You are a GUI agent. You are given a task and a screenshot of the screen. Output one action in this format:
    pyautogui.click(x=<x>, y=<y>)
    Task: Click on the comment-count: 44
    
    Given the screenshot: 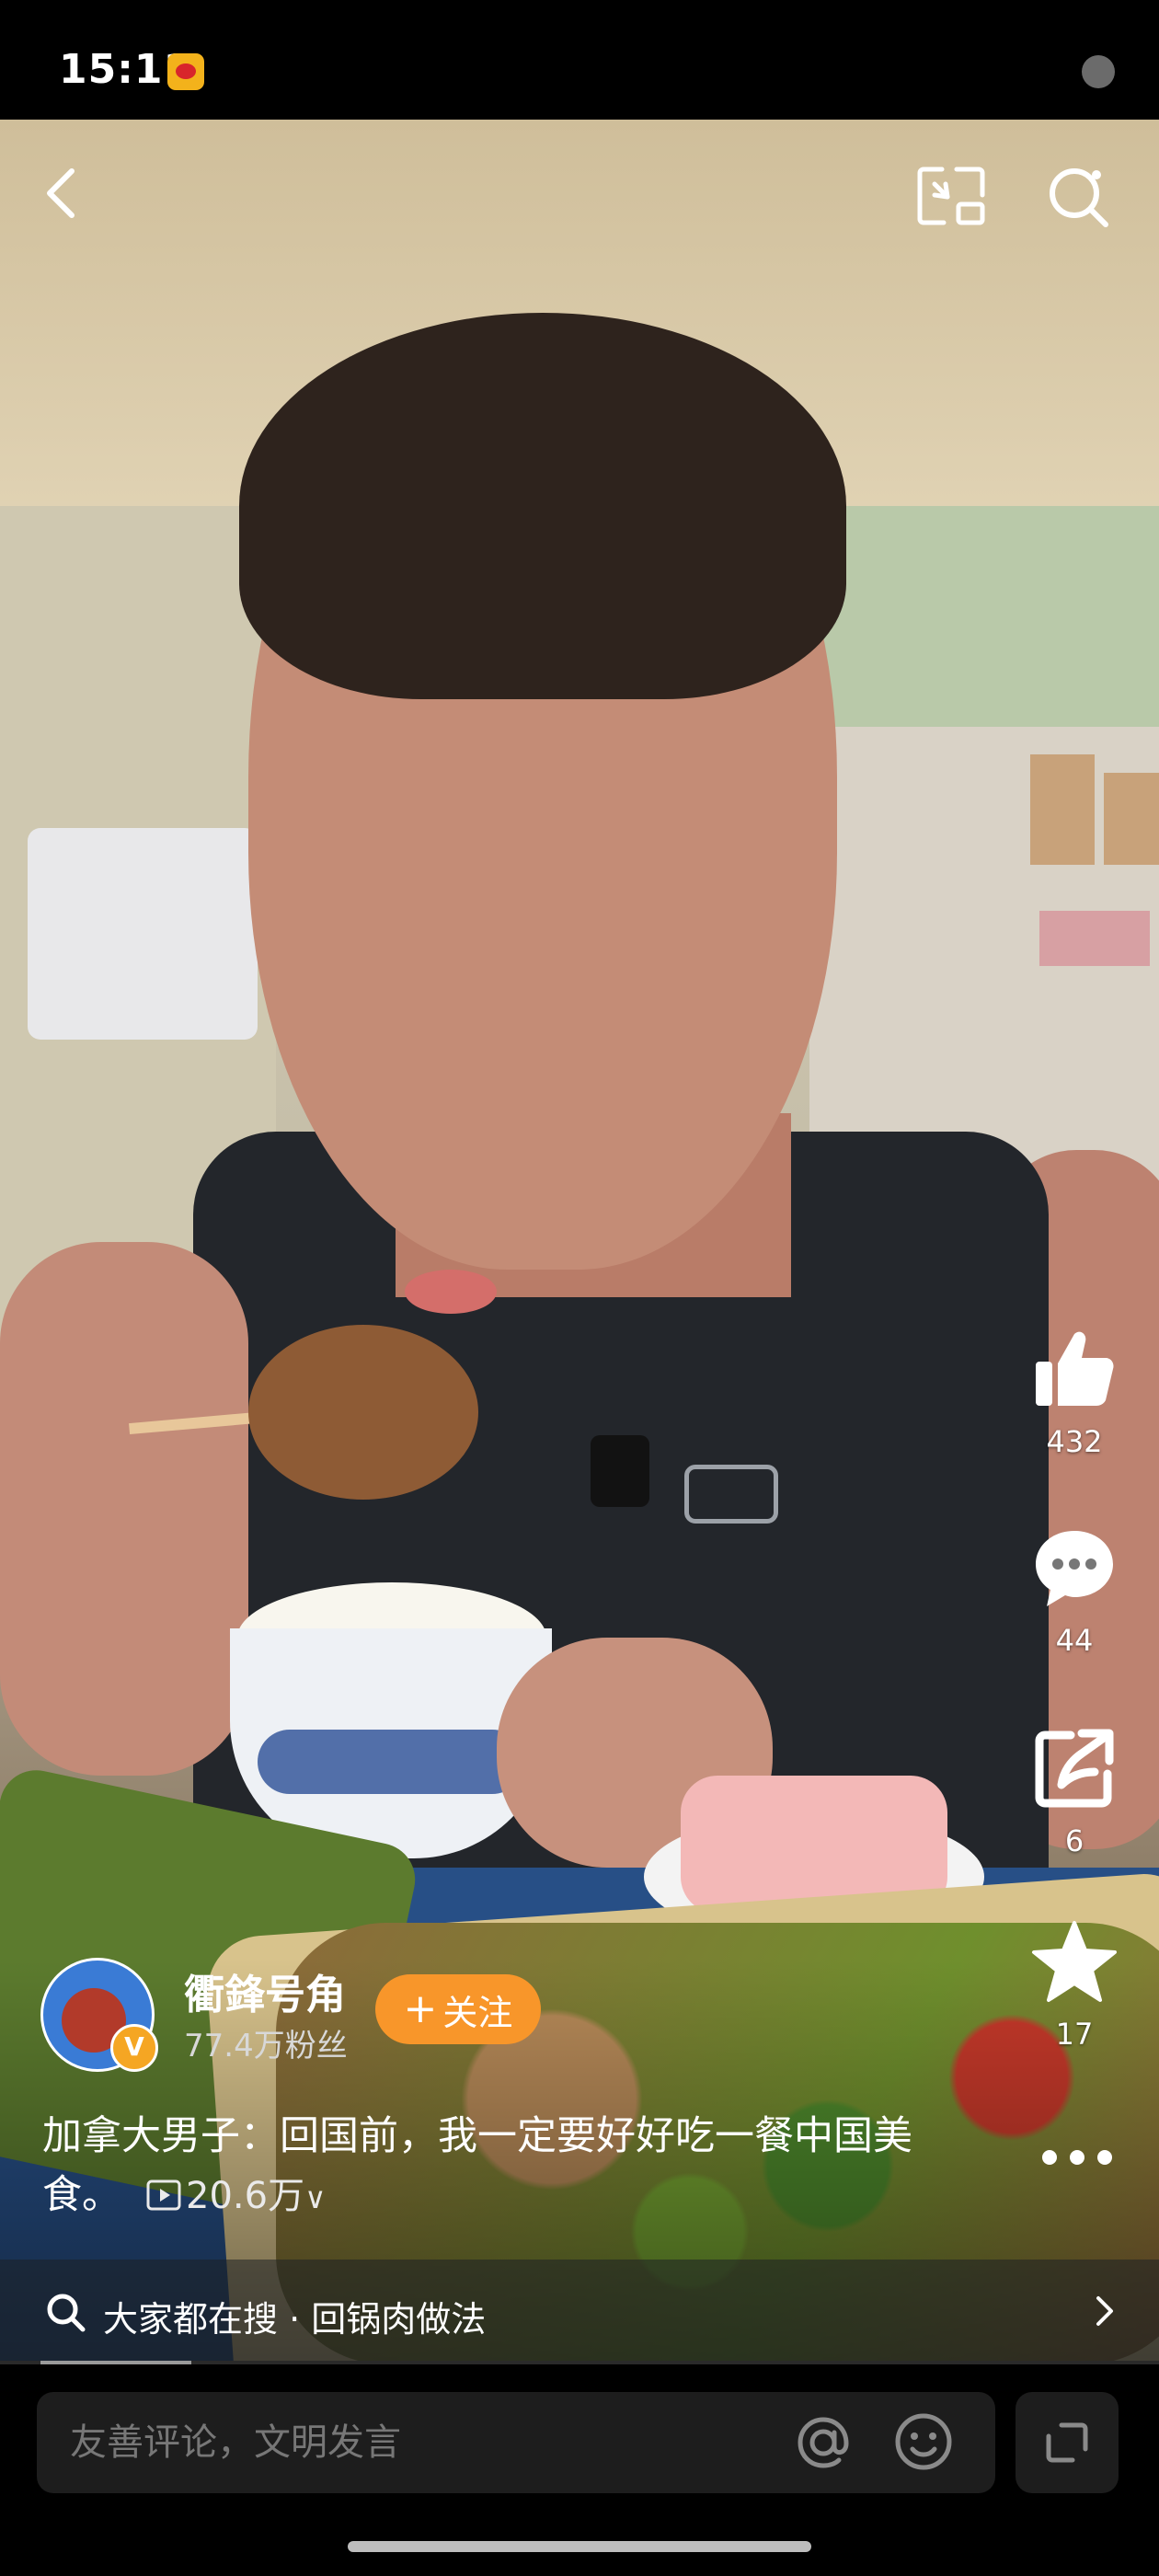 What is the action you would take?
    pyautogui.click(x=1074, y=1640)
    